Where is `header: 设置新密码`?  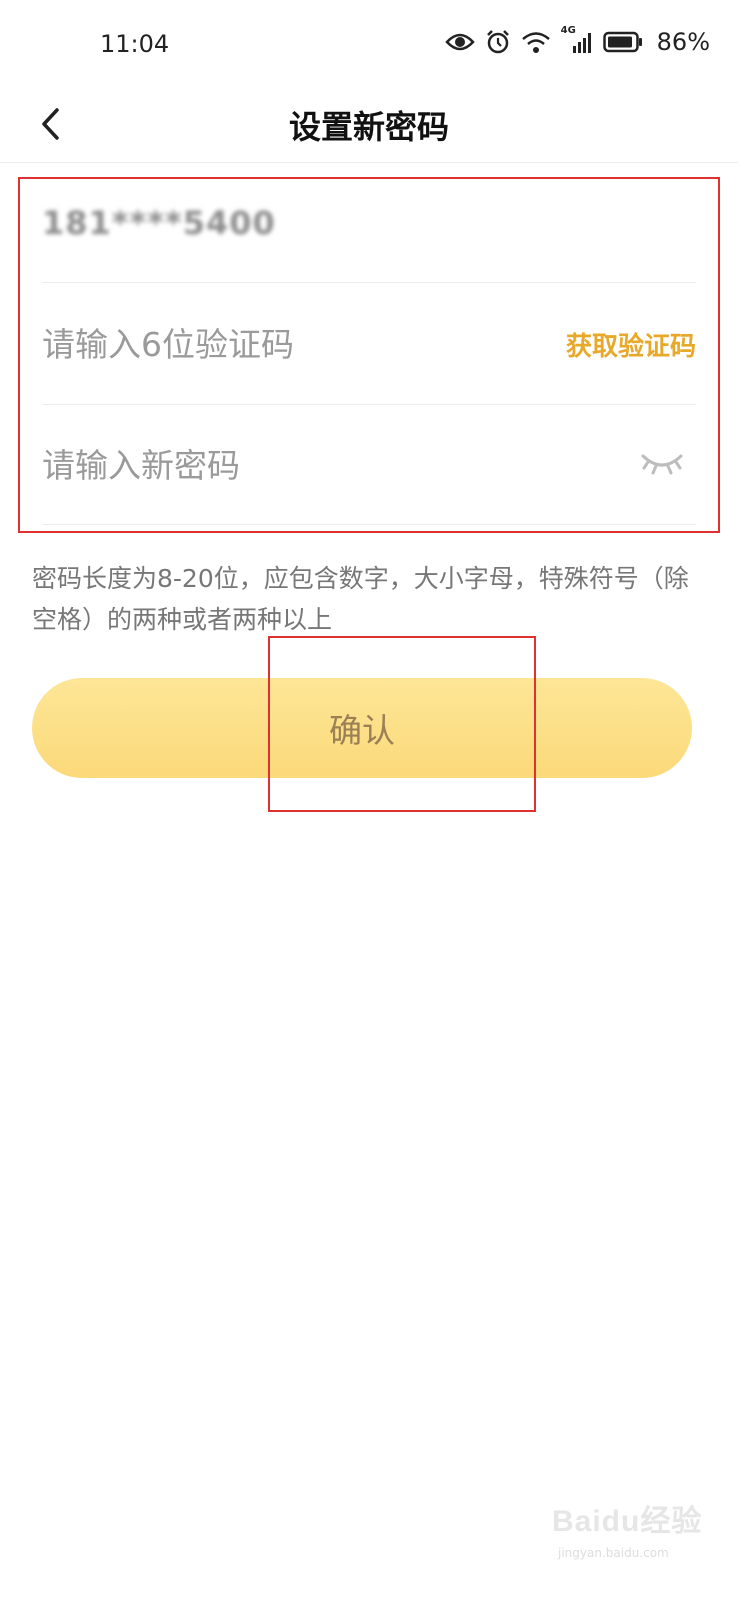 header: 设置新密码 is located at coordinates (369, 126).